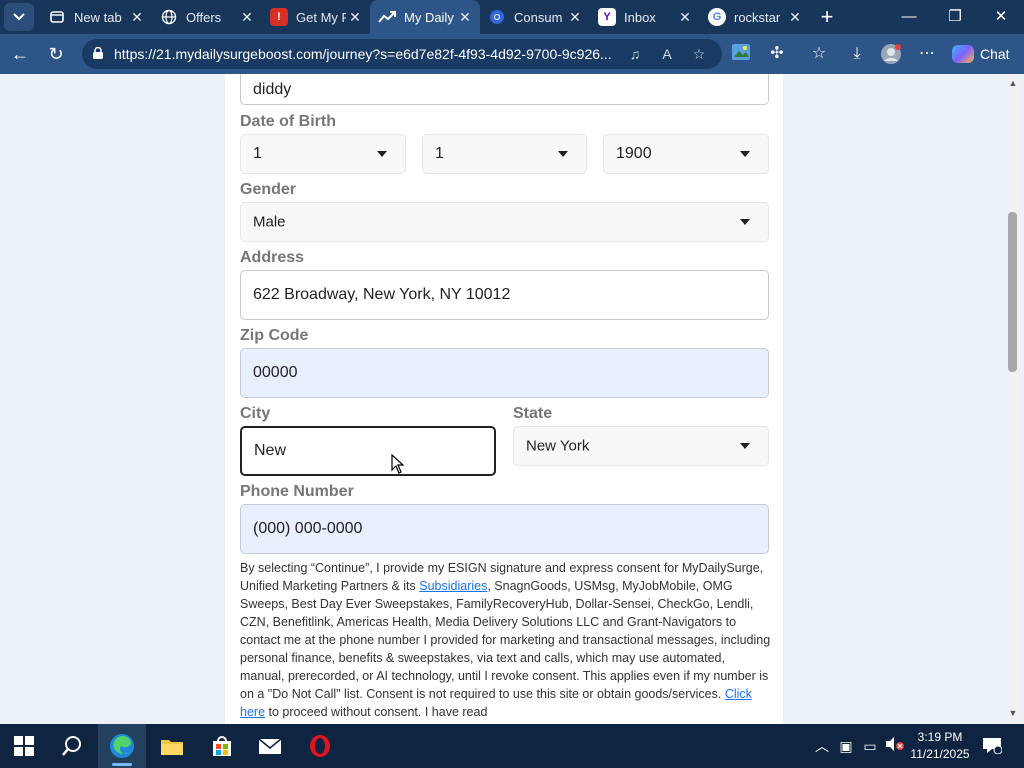  I want to click on tab-actions-menu, so click(19, 17).